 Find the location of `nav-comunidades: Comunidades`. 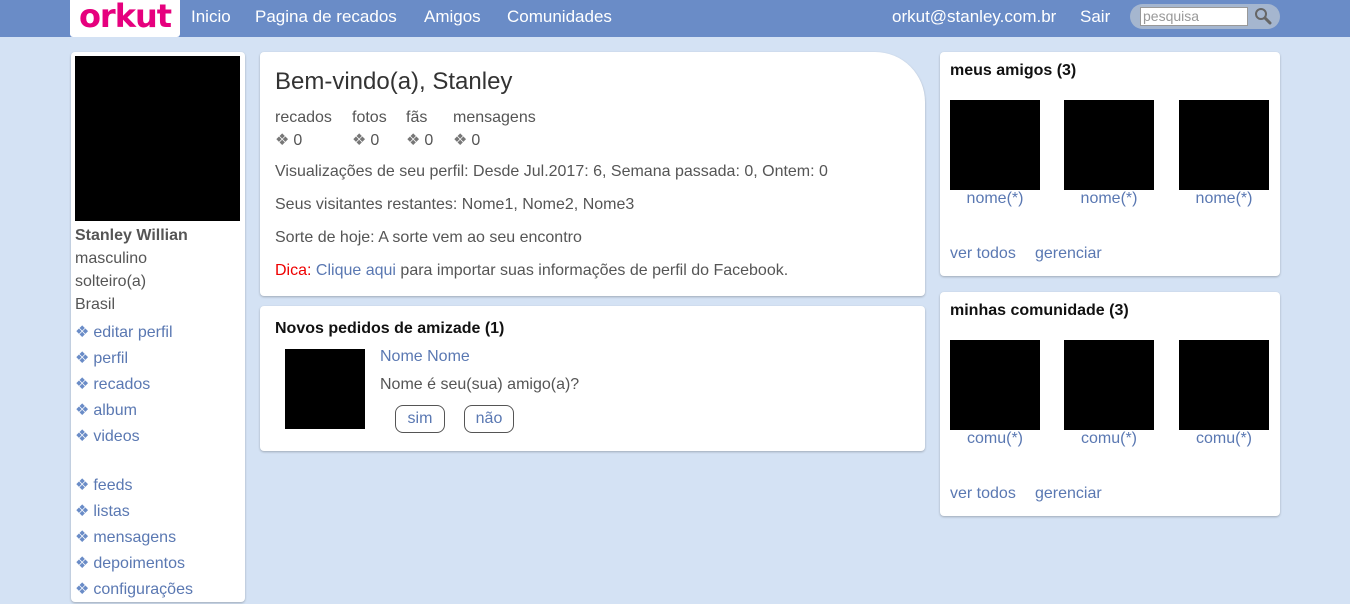

nav-comunidades: Comunidades is located at coordinates (559, 17).